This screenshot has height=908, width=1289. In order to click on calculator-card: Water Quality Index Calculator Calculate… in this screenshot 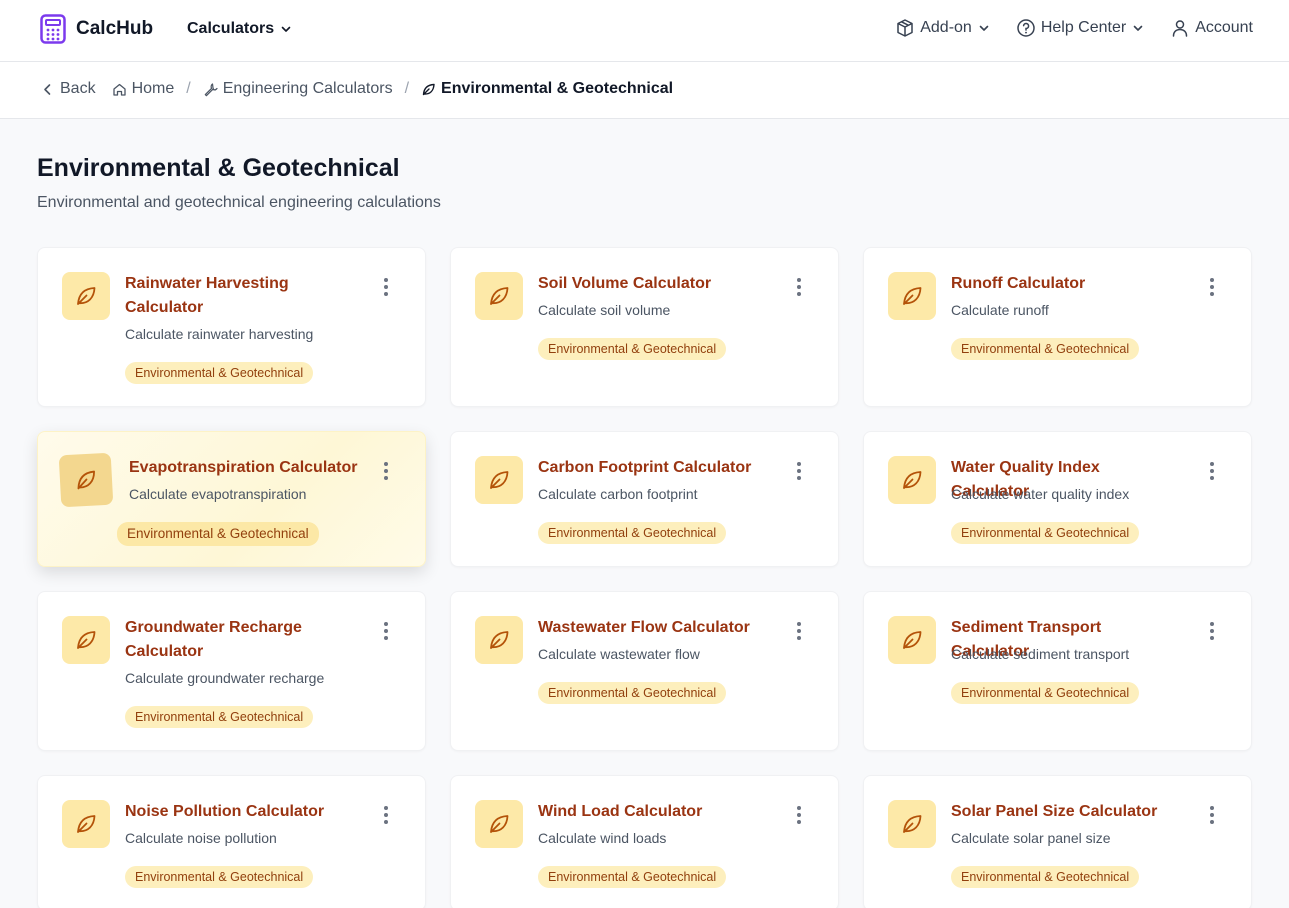, I will do `click(1057, 499)`.